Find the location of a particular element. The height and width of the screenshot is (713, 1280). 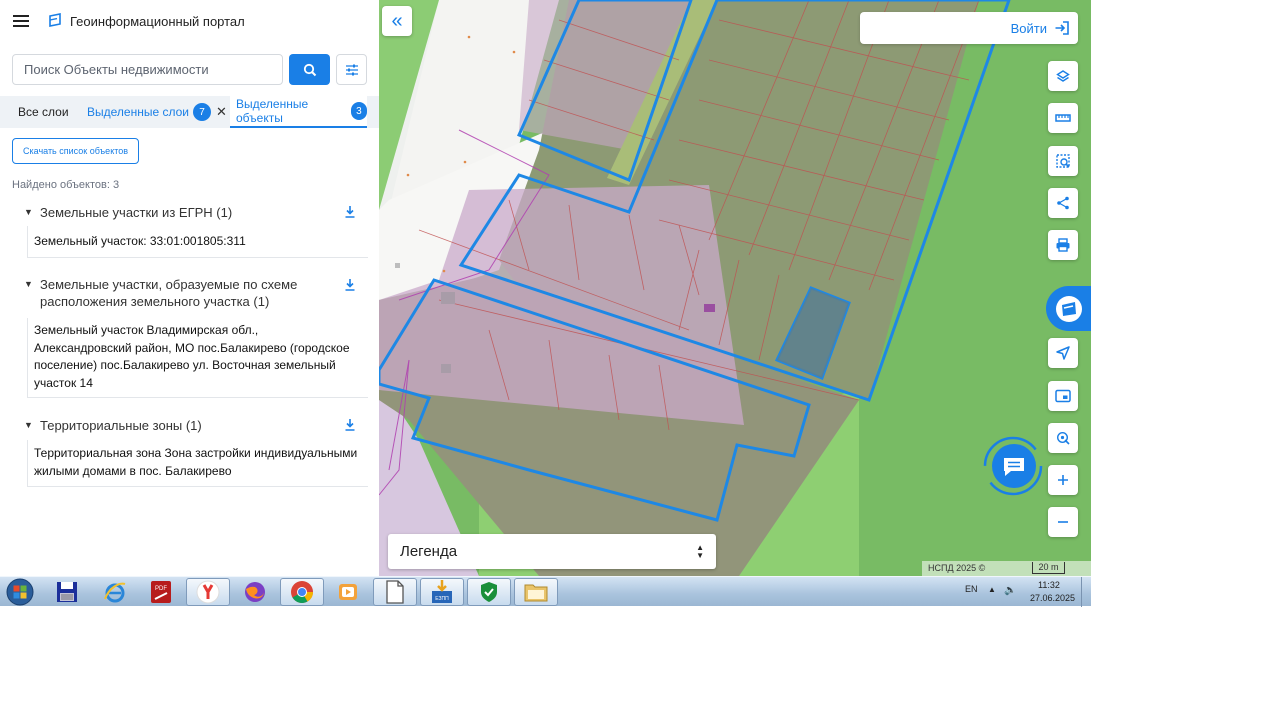

select-area-icon is located at coordinates (1063, 161).